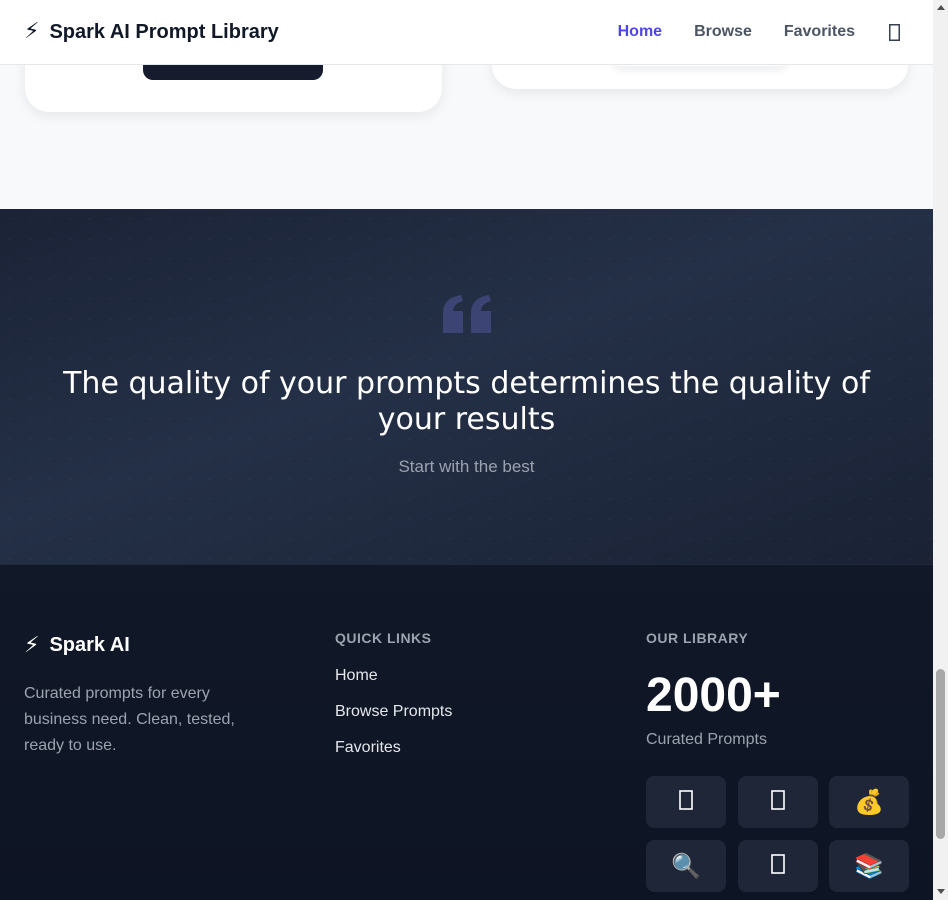  I want to click on money-bag-icon: 💰, so click(869, 802).